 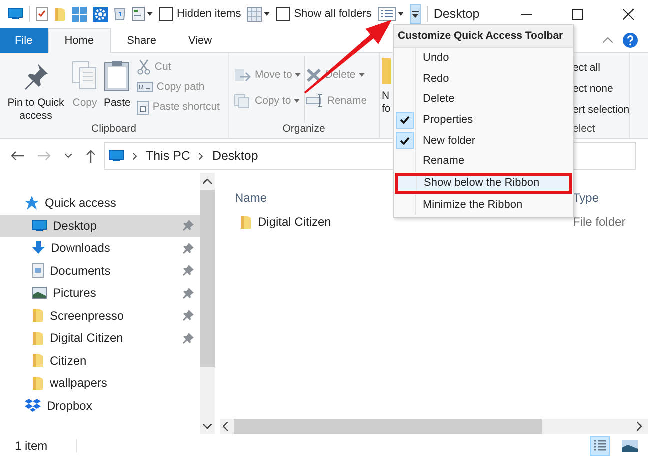 I want to click on nav-label: Citizen, so click(x=69, y=361).